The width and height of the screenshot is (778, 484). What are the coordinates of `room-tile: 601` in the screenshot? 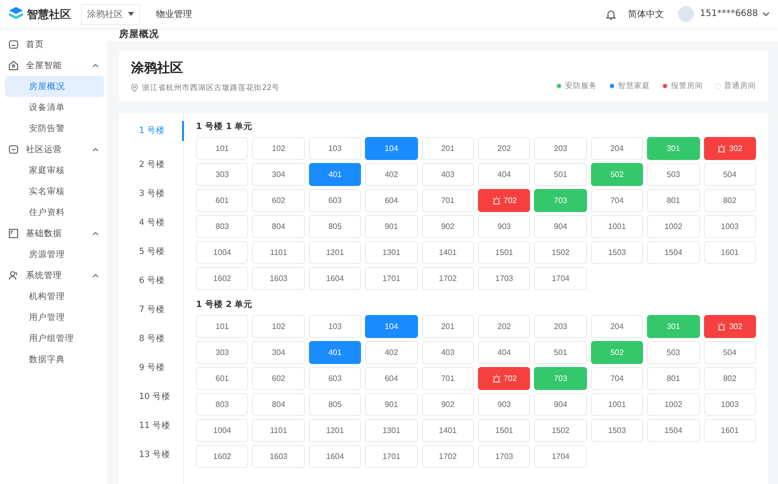 It's located at (222, 378).